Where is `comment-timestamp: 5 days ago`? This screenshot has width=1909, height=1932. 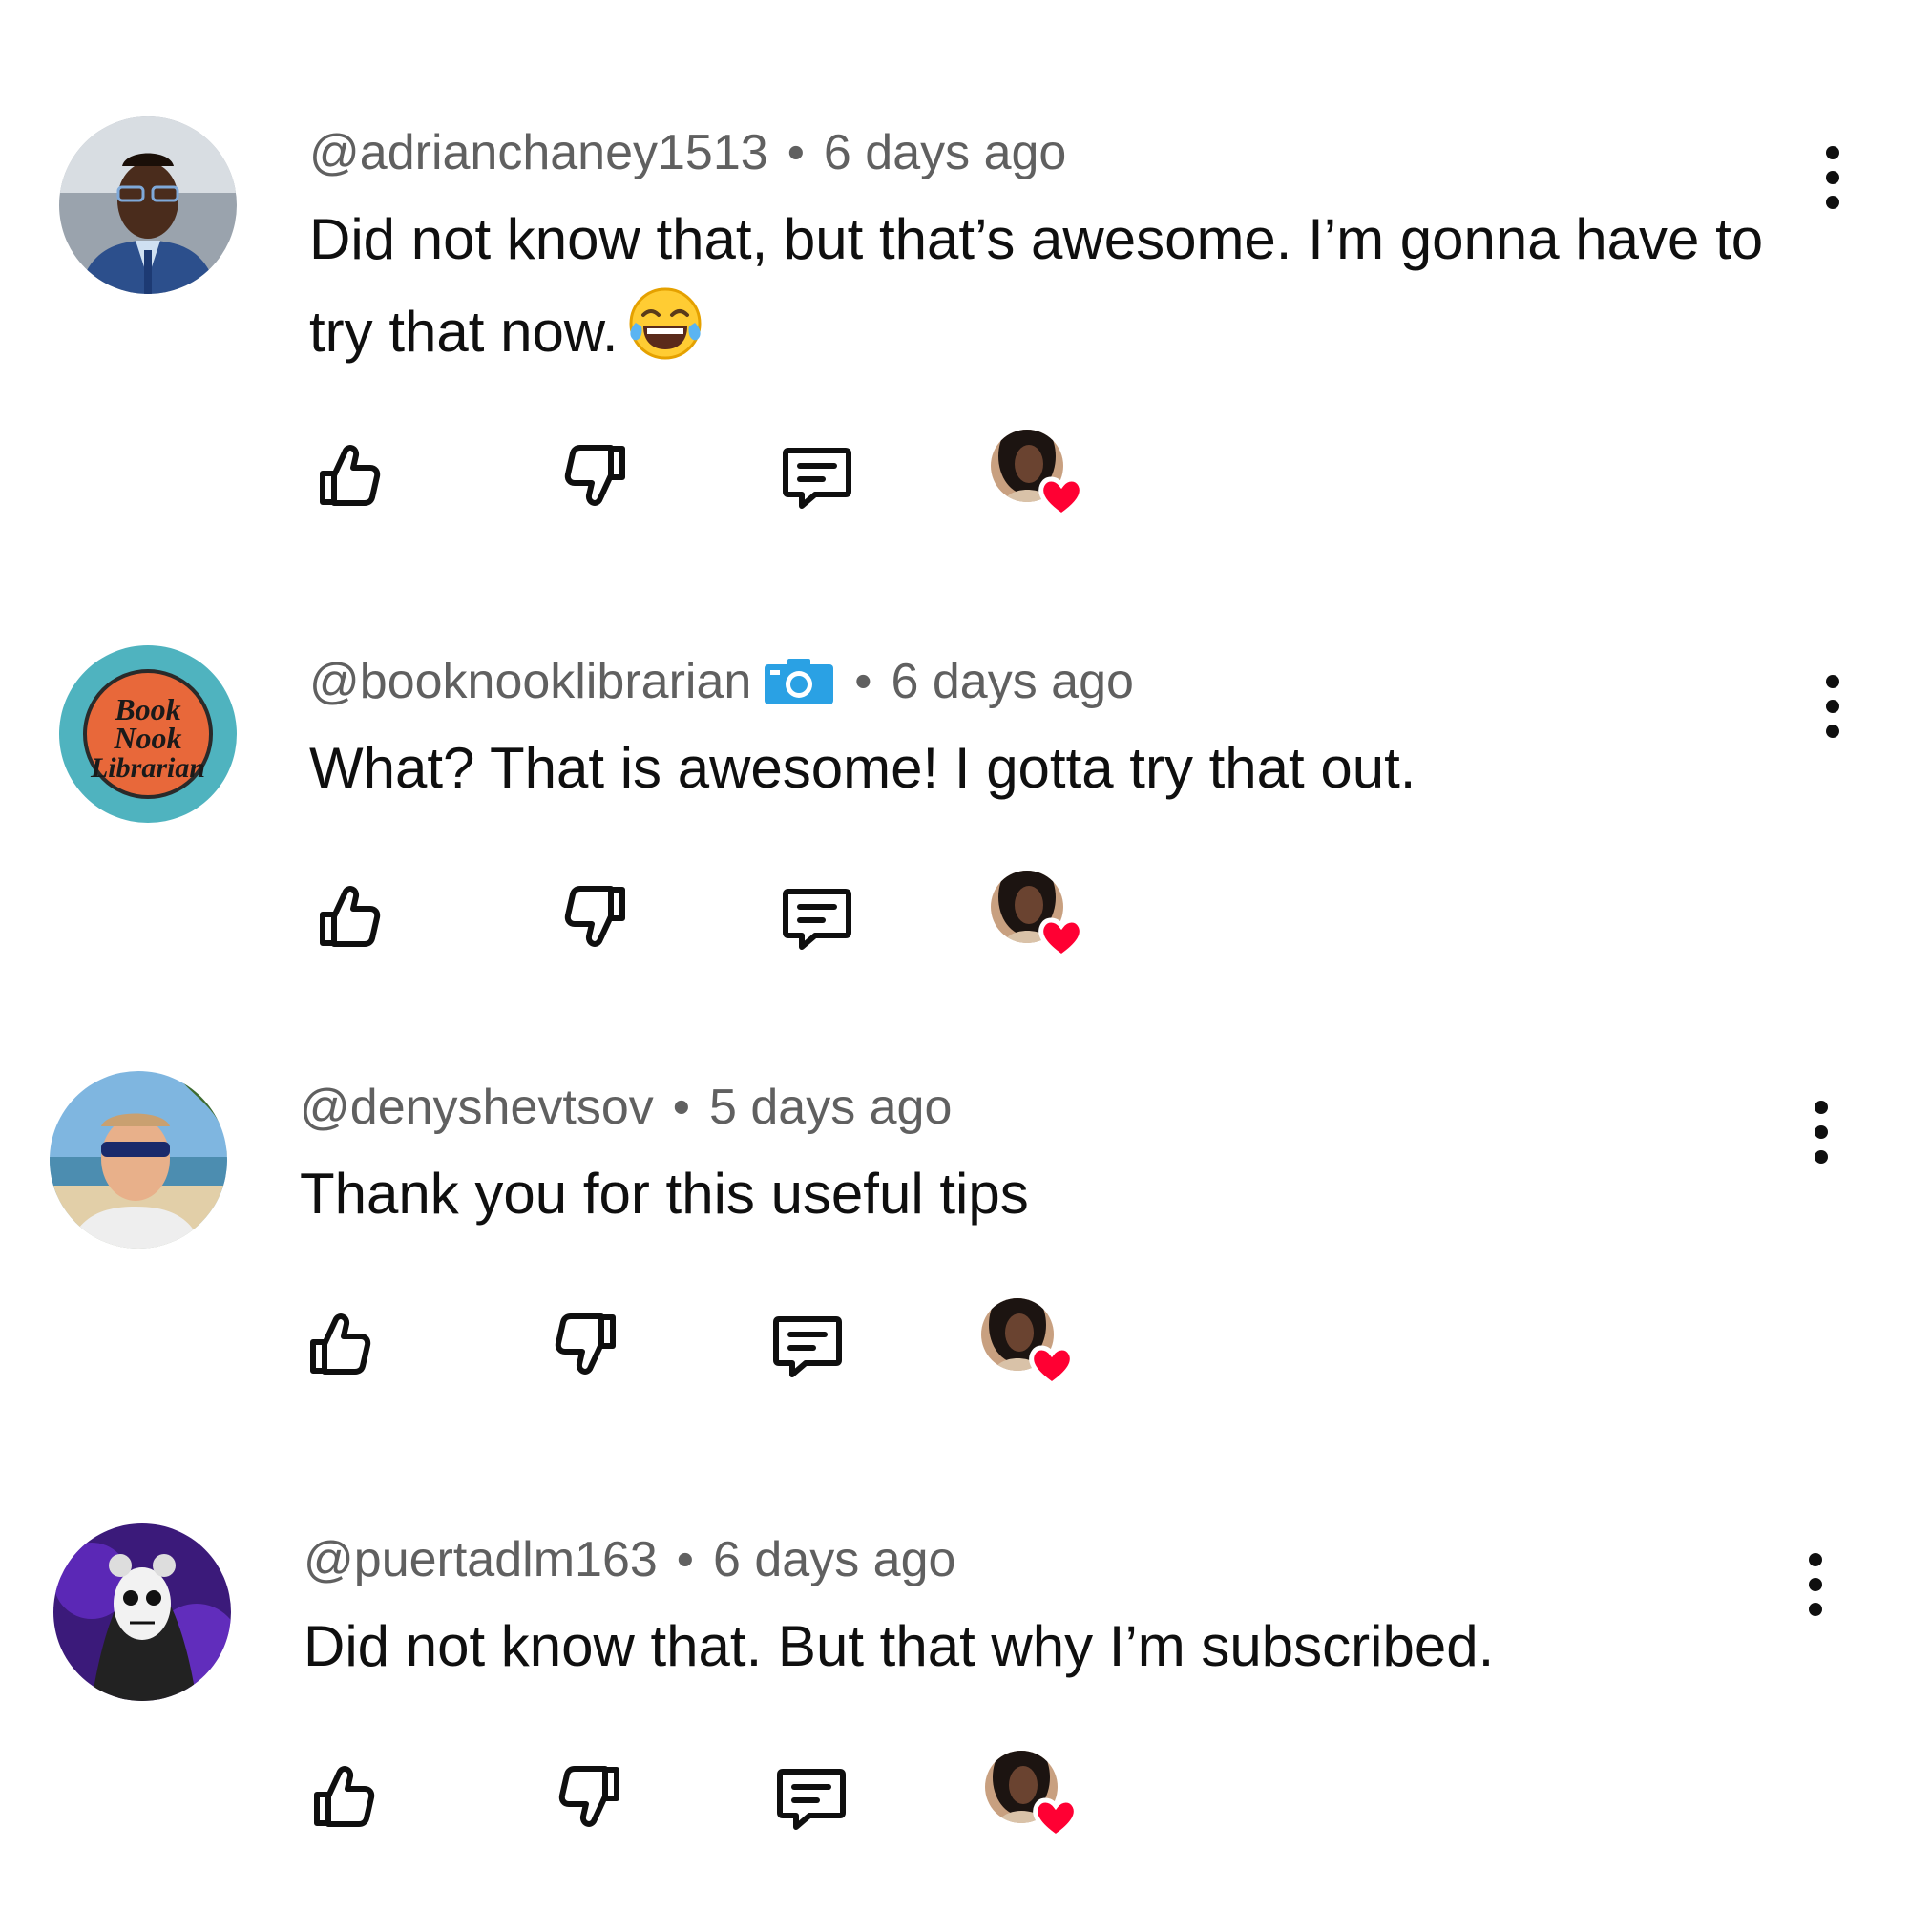
comment-timestamp: 5 days ago is located at coordinates (831, 1107).